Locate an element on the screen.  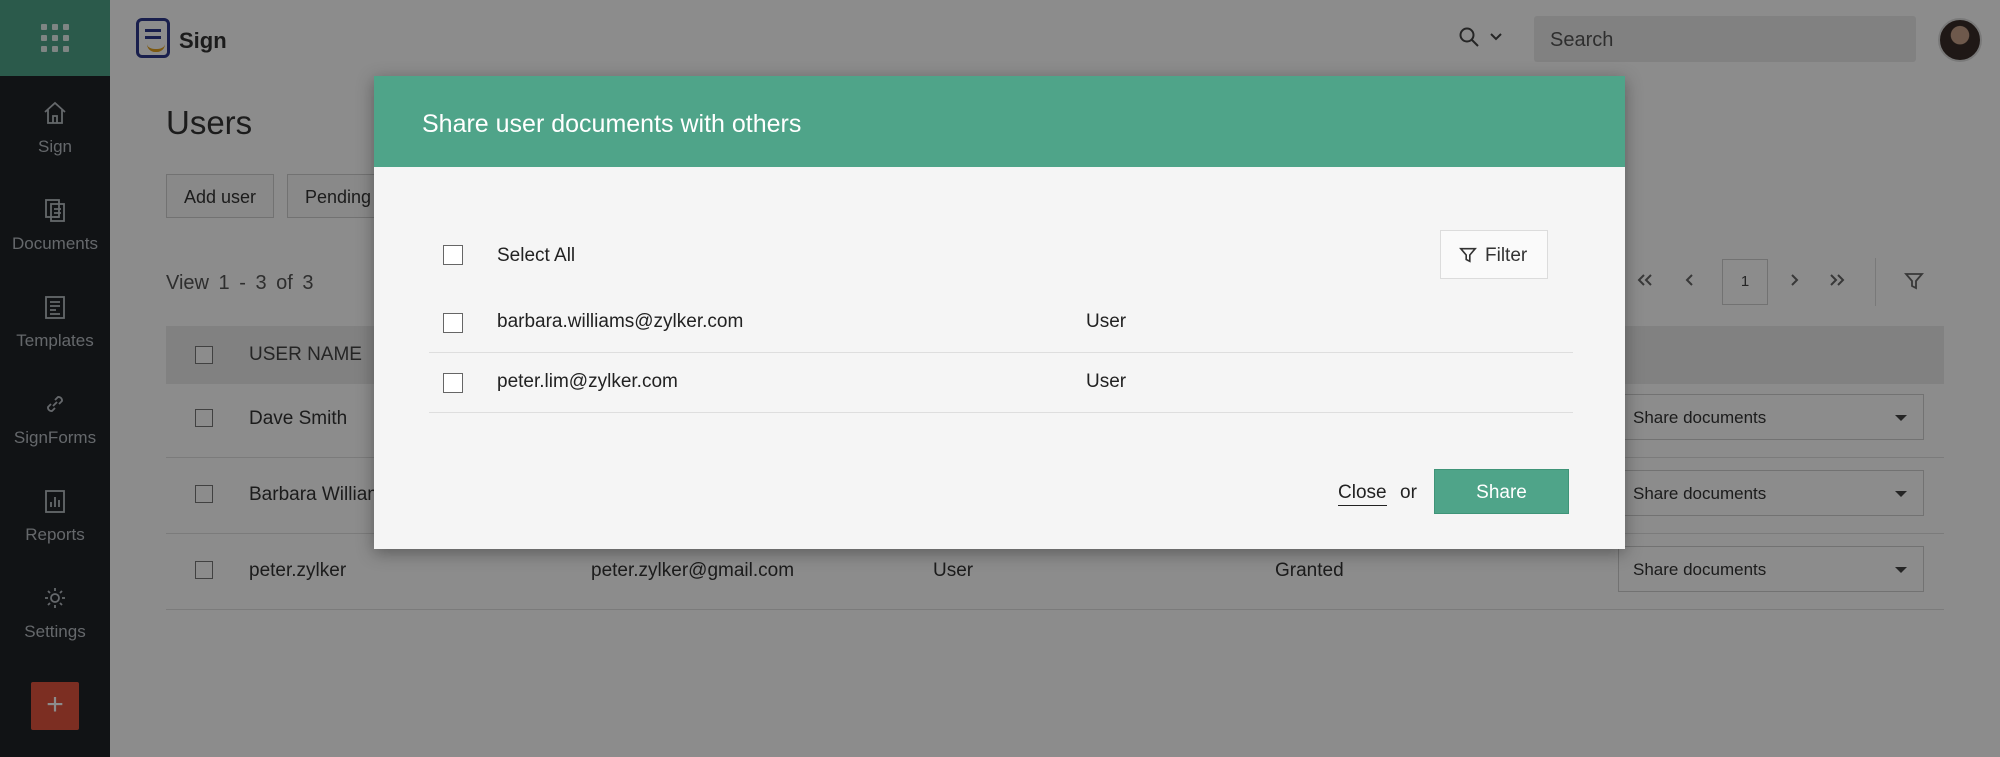
share-button: Share is located at coordinates (1501, 491).